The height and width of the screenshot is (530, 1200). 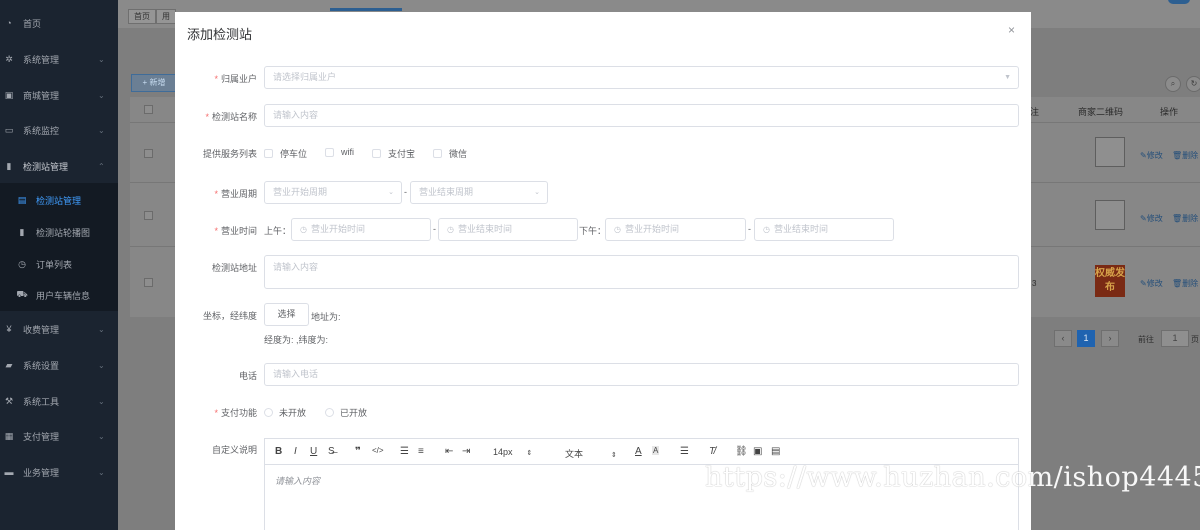 What do you see at coordinates (741, 451) in the screenshot?
I see `link-icon: ⛓` at bounding box center [741, 451].